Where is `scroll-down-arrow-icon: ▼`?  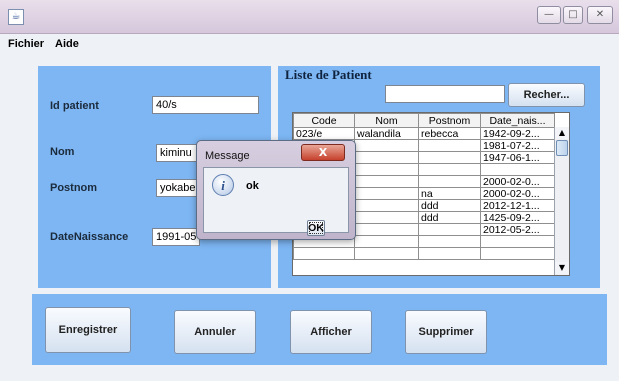
scroll-down-arrow-icon: ▼ is located at coordinates (562, 268).